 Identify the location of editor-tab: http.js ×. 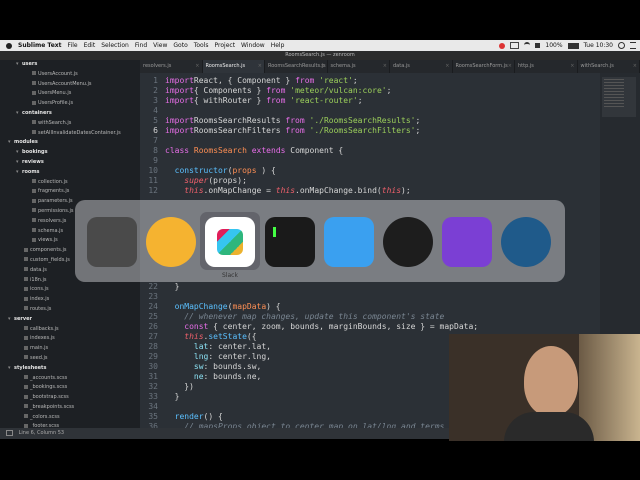
(546, 66).